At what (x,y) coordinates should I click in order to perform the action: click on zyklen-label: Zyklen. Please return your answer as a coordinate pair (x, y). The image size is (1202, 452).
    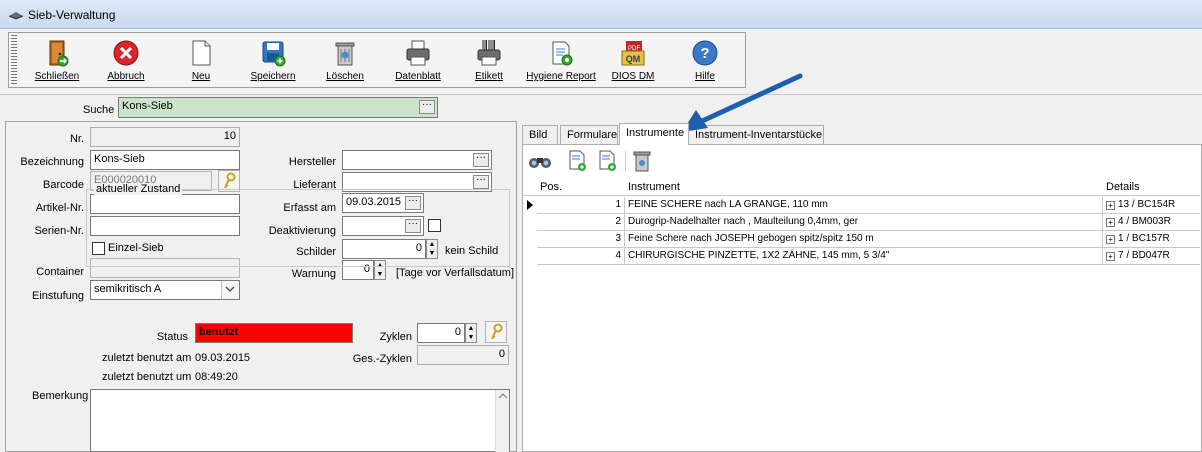
    Looking at the image, I should click on (395, 337).